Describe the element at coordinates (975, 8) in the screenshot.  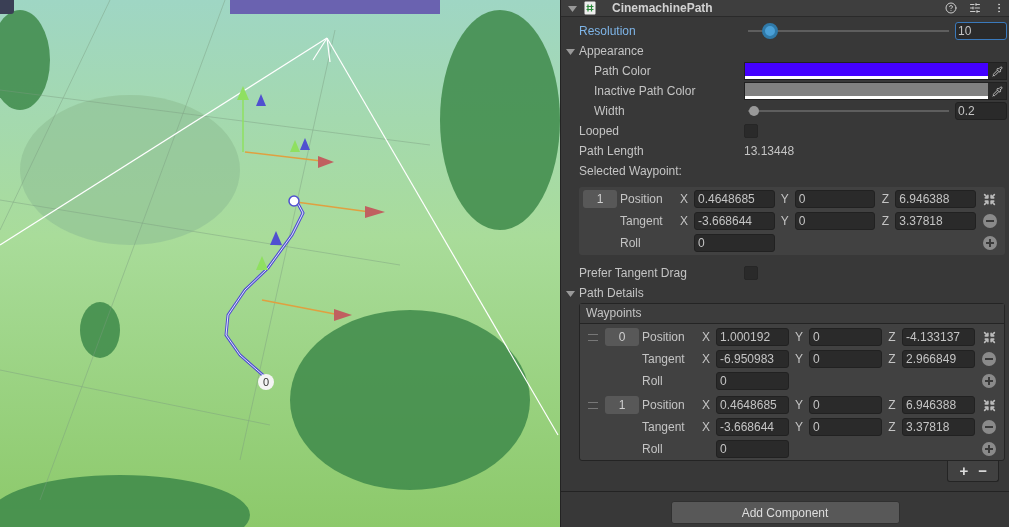
I see `settings-icon` at that location.